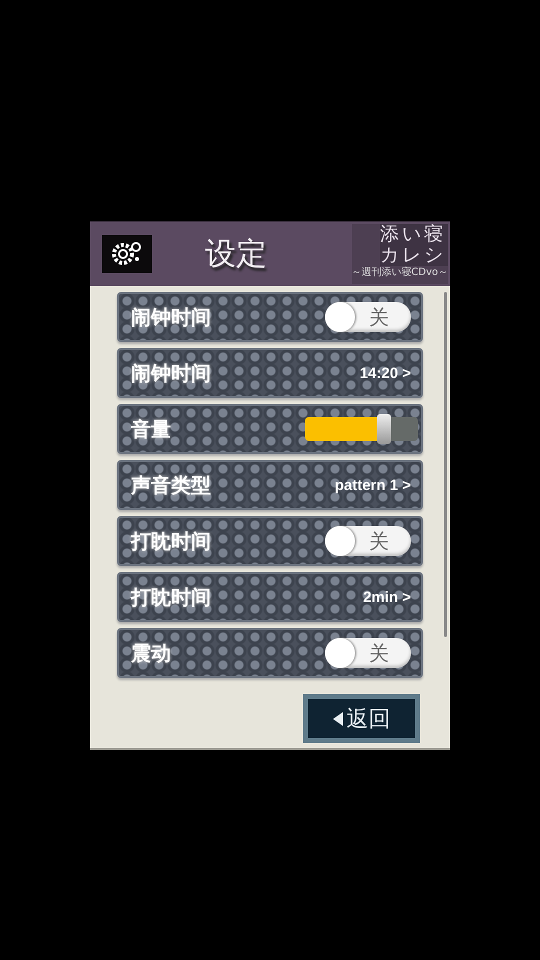 The width and height of the screenshot is (540, 960). I want to click on arrow-icon, so click(337, 719).